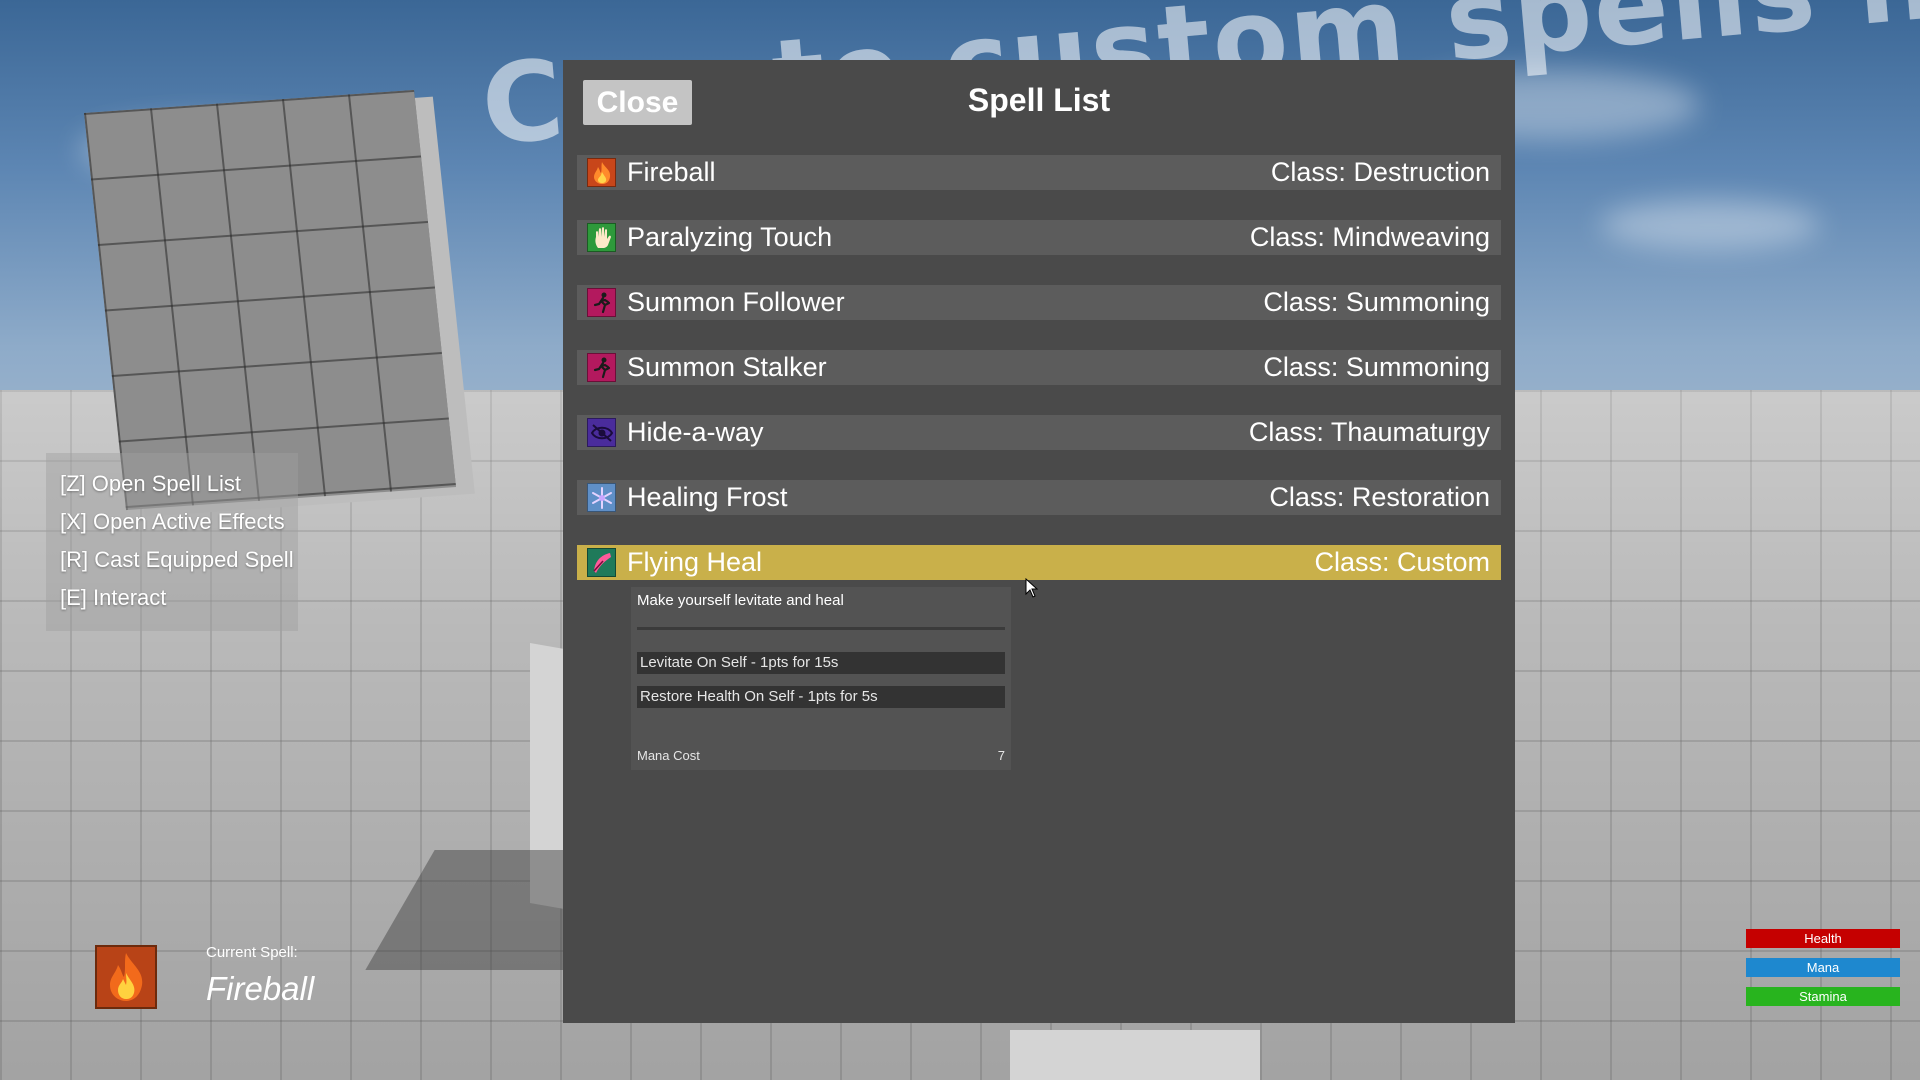 This screenshot has height=1080, width=1920. Describe the element at coordinates (126, 977) in the screenshot. I see `current-spell-fire-icon` at that location.